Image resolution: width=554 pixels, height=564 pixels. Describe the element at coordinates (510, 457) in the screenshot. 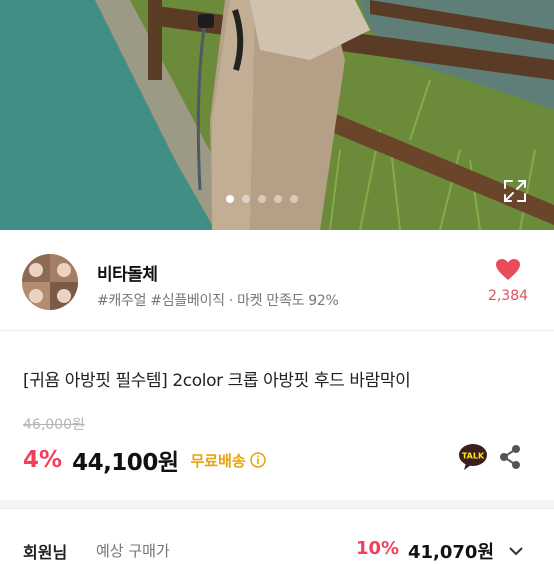

I see `share-icon` at that location.